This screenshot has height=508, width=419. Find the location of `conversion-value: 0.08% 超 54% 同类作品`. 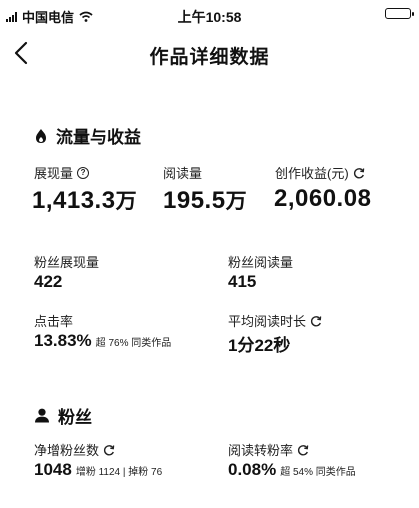

conversion-value: 0.08% 超 54% 同类作品 is located at coordinates (292, 470).